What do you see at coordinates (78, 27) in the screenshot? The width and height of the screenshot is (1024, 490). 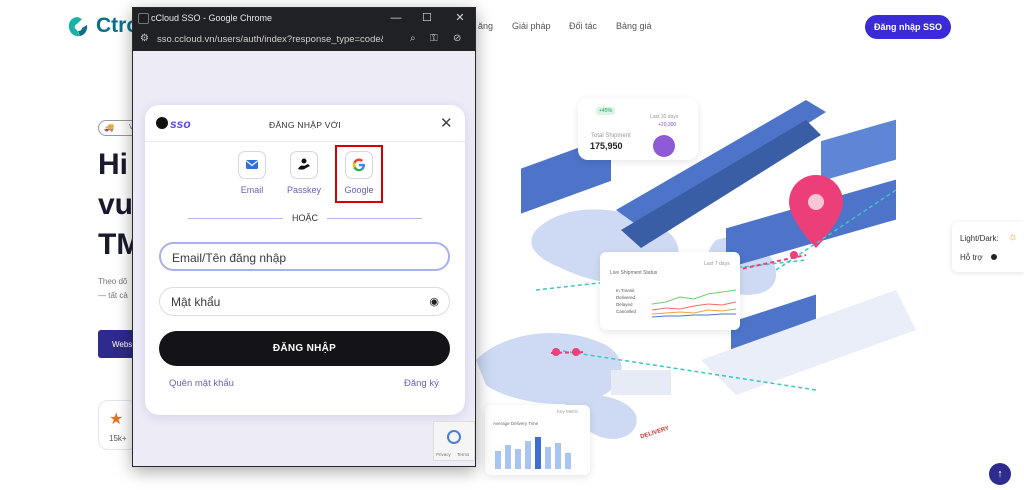 I see `ctro-logo-icon` at bounding box center [78, 27].